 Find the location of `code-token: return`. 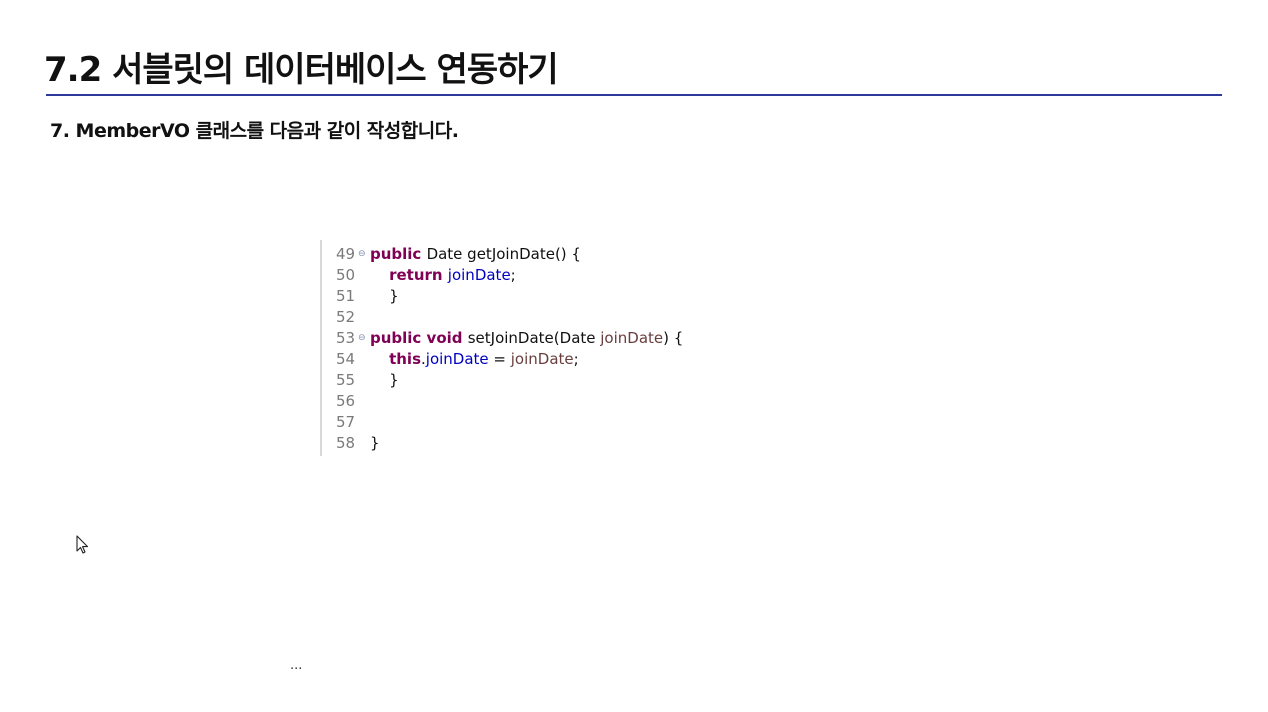

code-token: return is located at coordinates (418, 275).